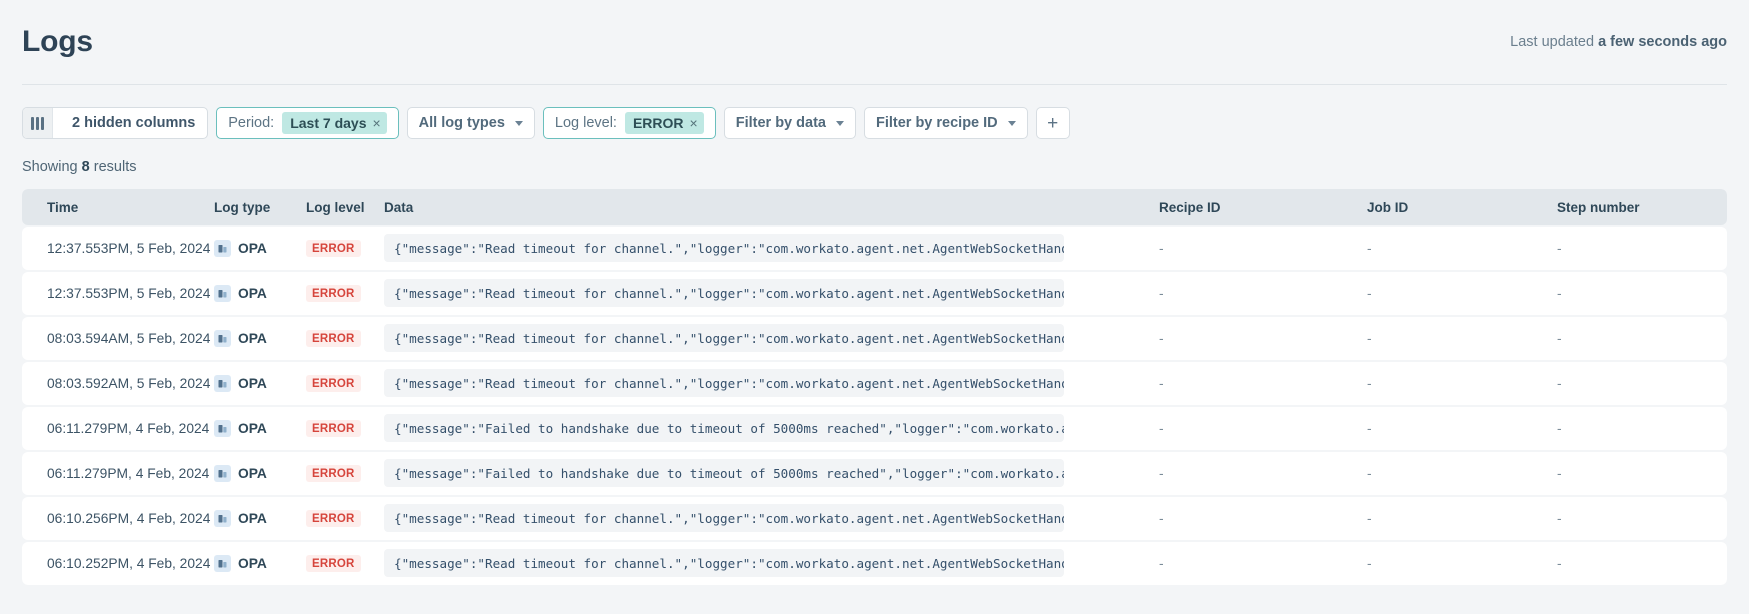 Image resolution: width=1749 pixels, height=614 pixels. What do you see at coordinates (780, 123) in the screenshot?
I see `filter-by-data-label: Filter by data` at bounding box center [780, 123].